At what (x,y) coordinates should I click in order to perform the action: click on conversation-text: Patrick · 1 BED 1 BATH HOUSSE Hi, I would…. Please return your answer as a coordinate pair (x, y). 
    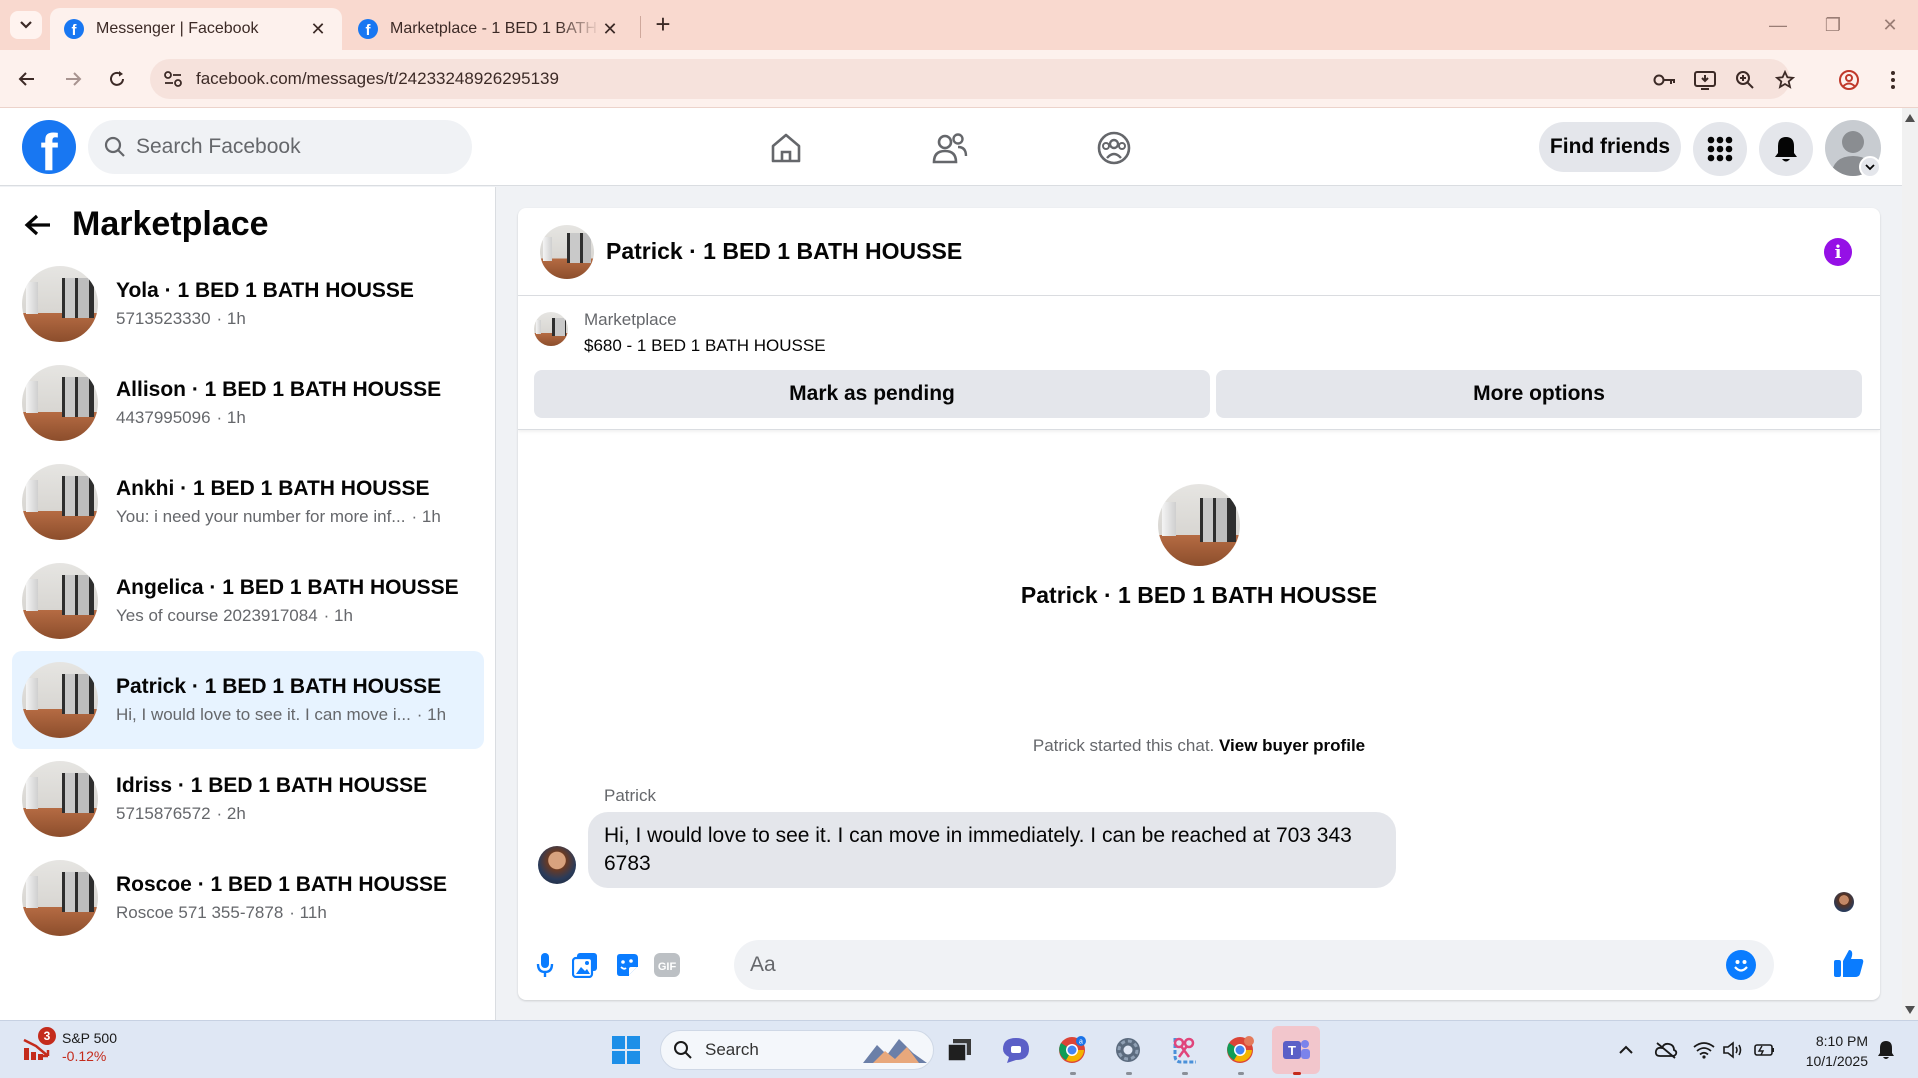
    Looking at the image, I should click on (291, 700).